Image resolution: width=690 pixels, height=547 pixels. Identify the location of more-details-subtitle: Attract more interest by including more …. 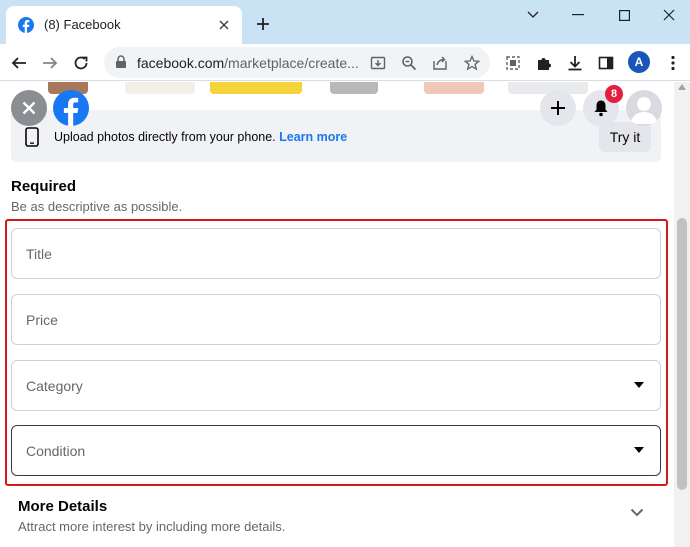
(152, 526).